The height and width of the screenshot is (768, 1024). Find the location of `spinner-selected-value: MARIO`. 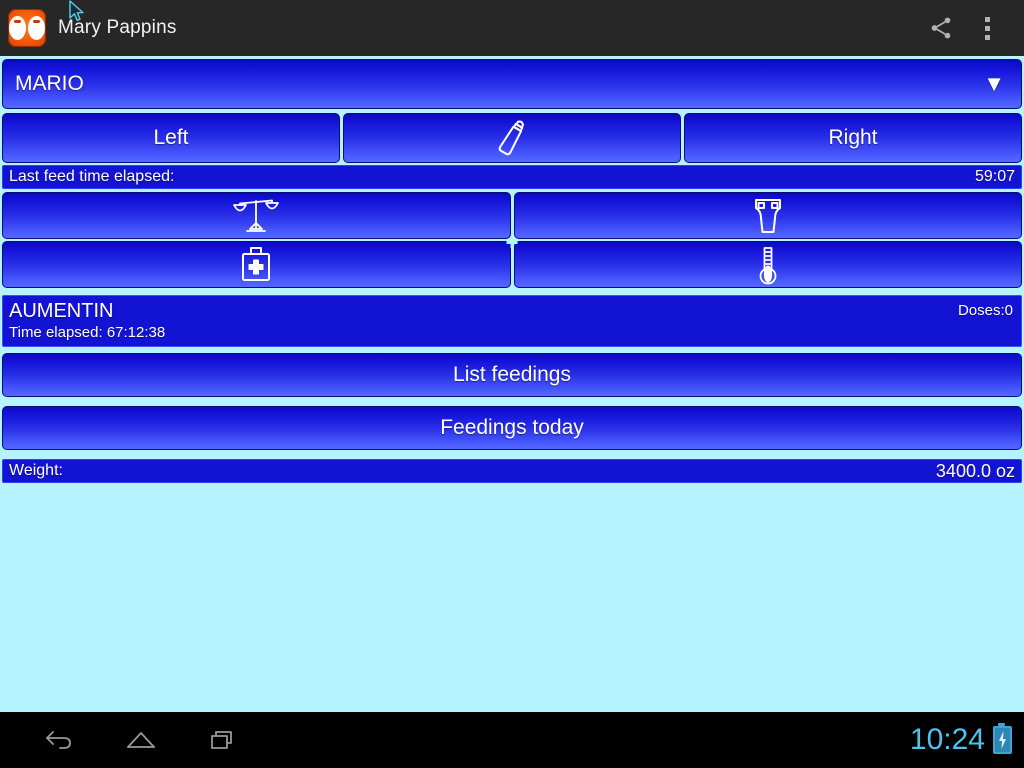

spinner-selected-value: MARIO is located at coordinates (49, 83).